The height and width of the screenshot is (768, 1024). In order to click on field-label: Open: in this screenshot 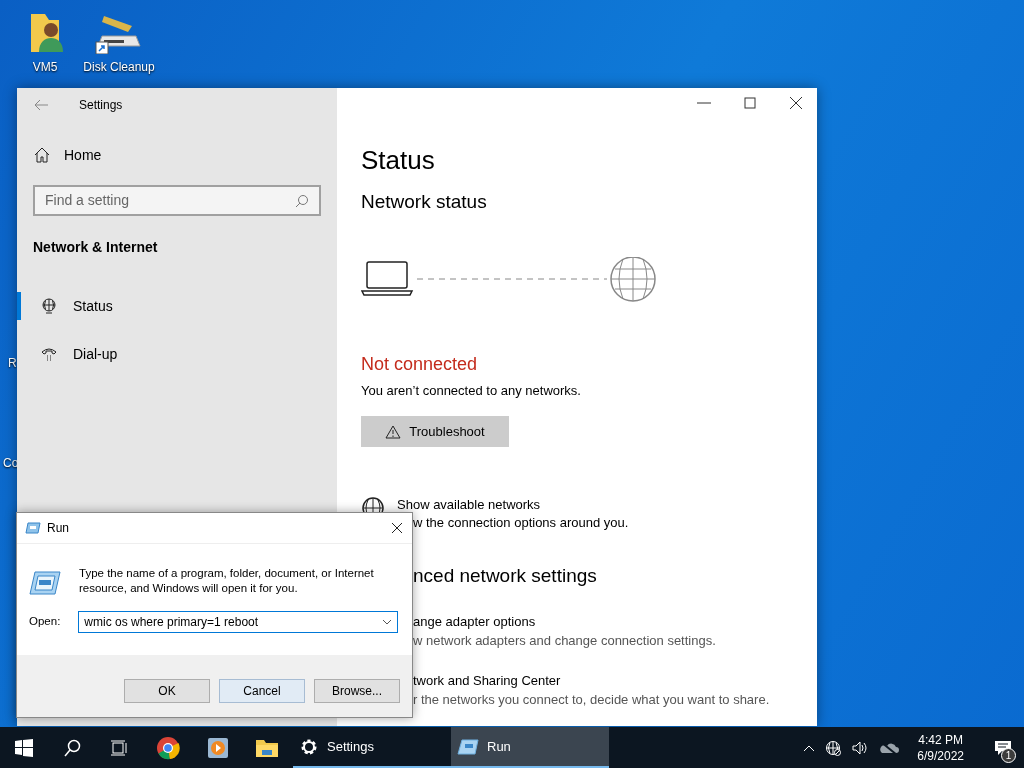, I will do `click(45, 622)`.